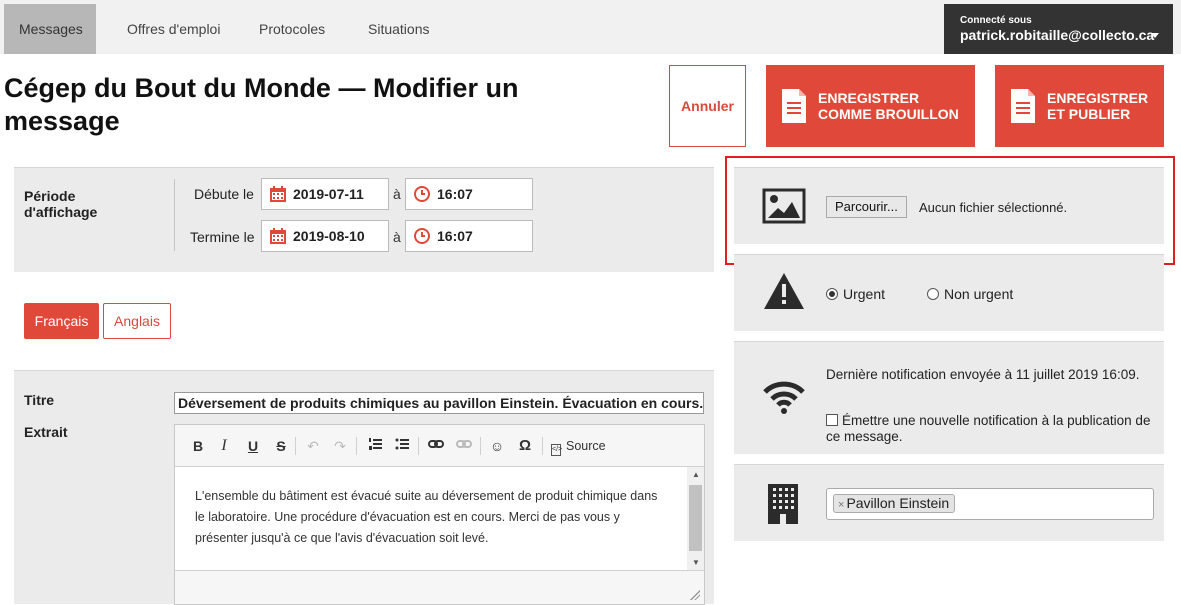 The image size is (1181, 605). Describe the element at coordinates (313, 446) in the screenshot. I see `undo-icon: ↶` at that location.